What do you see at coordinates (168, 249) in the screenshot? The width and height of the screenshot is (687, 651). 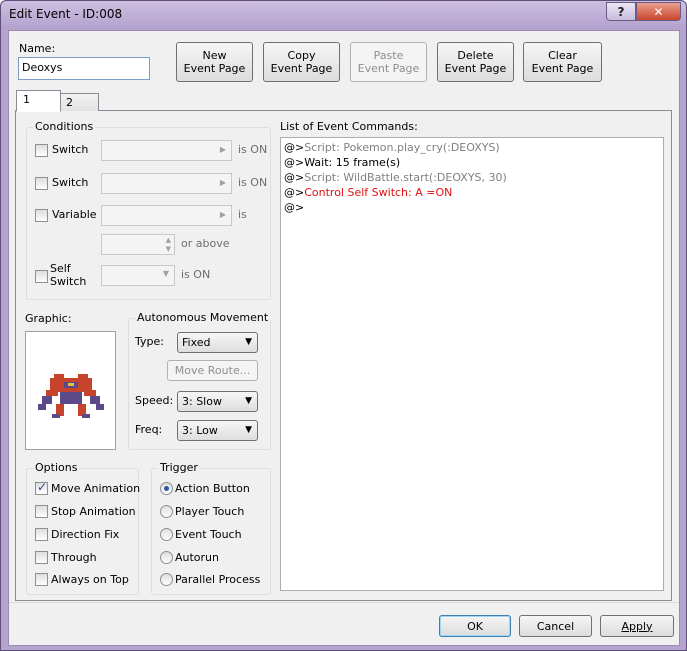 I see `spin-down-icon: ▼` at bounding box center [168, 249].